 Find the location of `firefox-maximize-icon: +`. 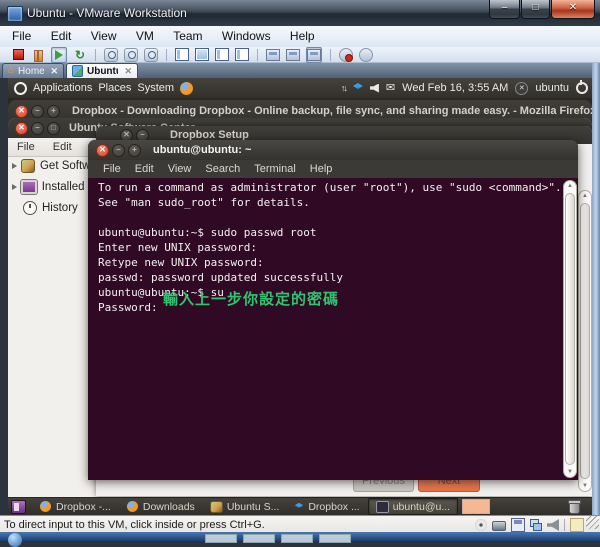

firefox-maximize-icon: + is located at coordinates (53, 111).